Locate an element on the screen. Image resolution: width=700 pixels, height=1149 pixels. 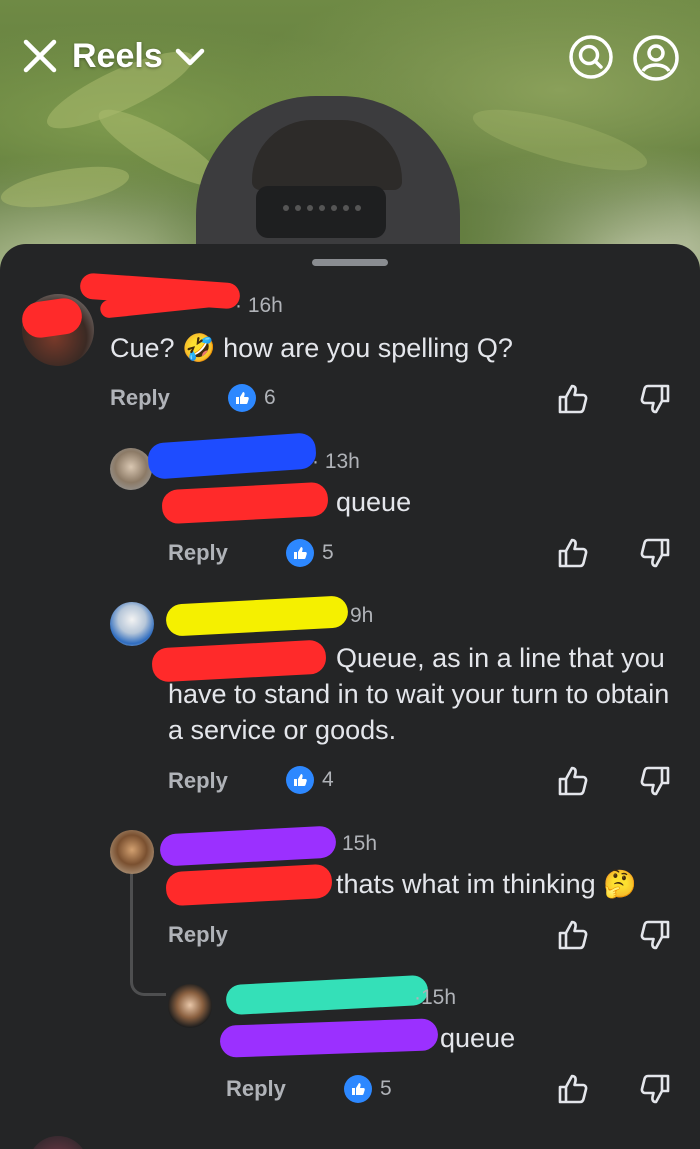
chevron-down-icon is located at coordinates (190, 57).